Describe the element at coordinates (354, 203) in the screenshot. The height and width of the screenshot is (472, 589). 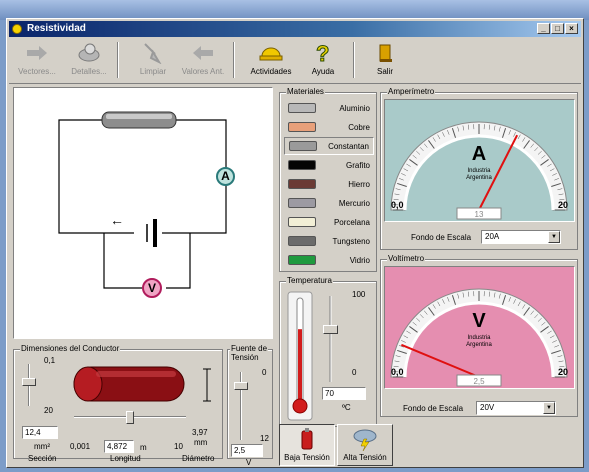
I see `material-name: Mercurio` at that location.